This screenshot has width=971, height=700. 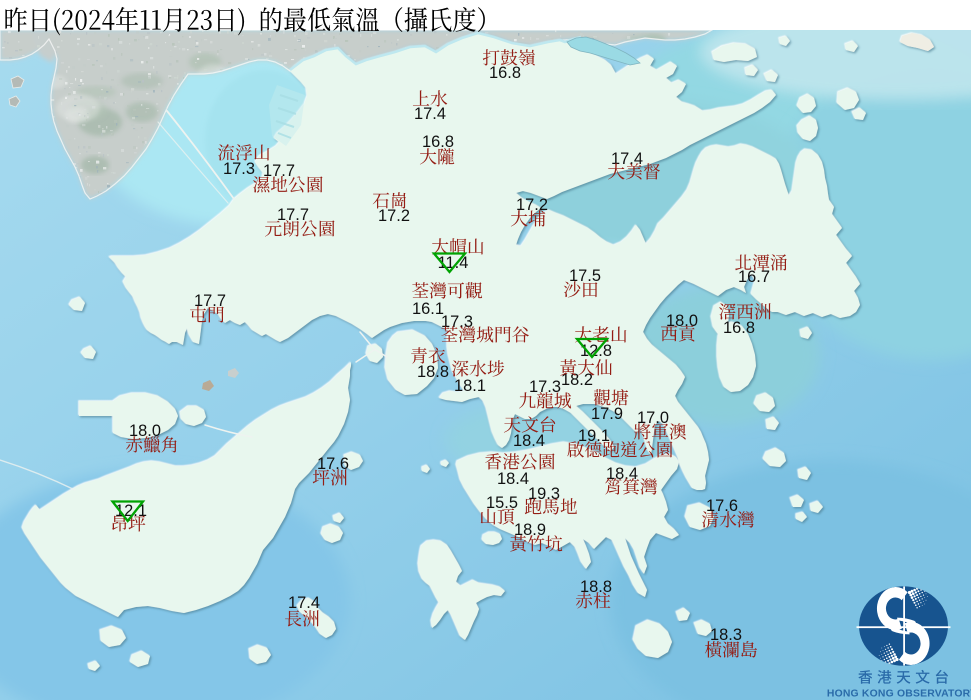 What do you see at coordinates (754, 277) in the screenshot?
I see `svg-text: 16.7` at bounding box center [754, 277].